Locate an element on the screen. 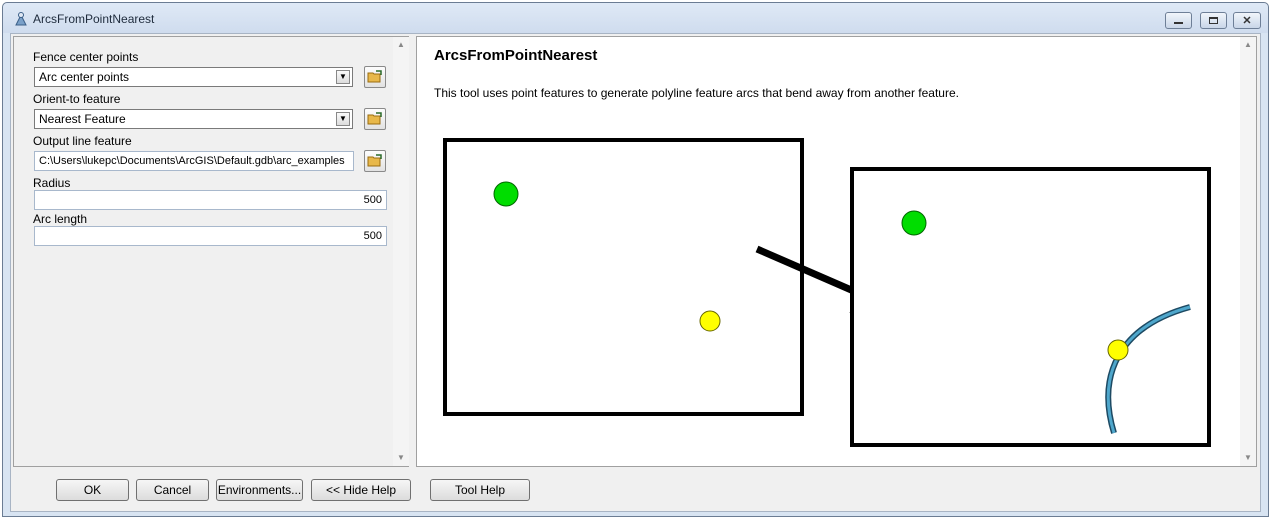 Image resolution: width=1271 pixels, height=519 pixels. fence-center-points-dropdown: Arc center points ▼ is located at coordinates (193, 77).